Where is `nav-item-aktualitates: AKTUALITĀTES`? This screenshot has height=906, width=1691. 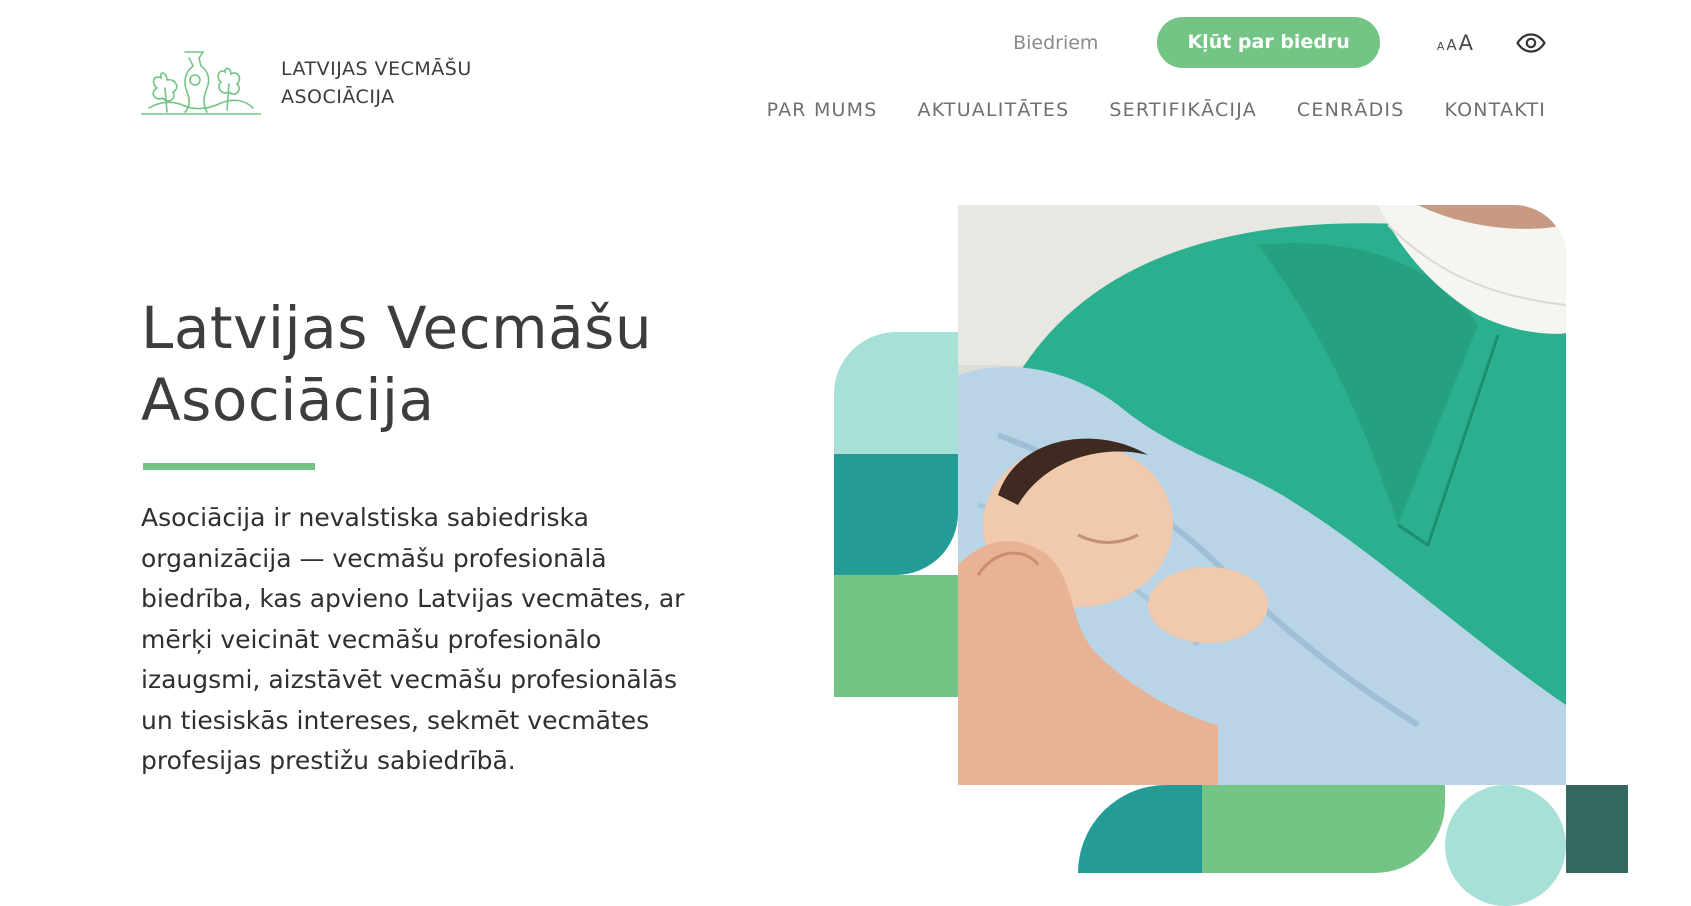
nav-item-aktualitates: AKTUALITĀTES is located at coordinates (994, 110).